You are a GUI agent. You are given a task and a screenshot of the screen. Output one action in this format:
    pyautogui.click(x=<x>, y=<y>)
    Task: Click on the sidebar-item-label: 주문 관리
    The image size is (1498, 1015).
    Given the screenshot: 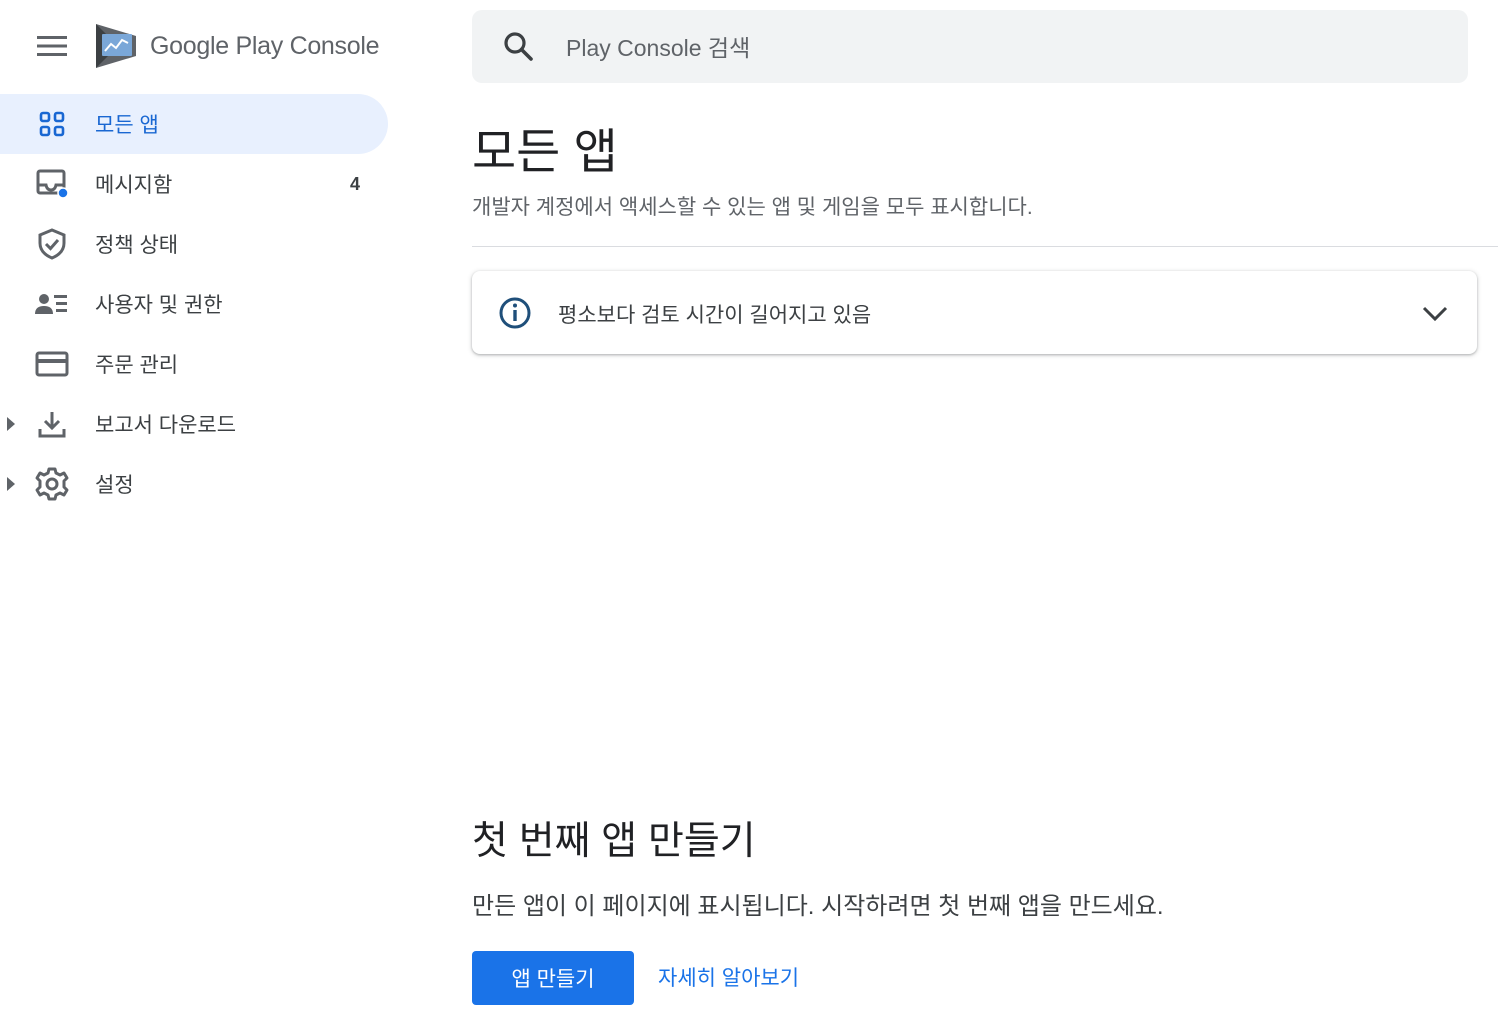 What is the action you would take?
    pyautogui.click(x=137, y=365)
    